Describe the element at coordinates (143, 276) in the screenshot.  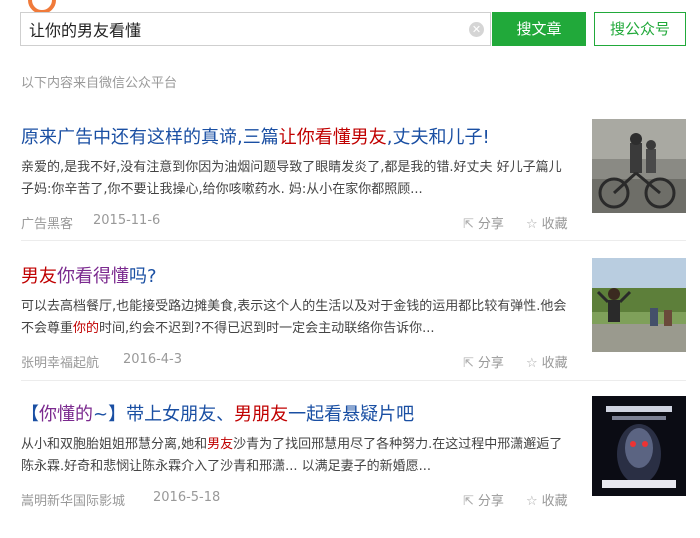
I see `title-text: 吗?` at that location.